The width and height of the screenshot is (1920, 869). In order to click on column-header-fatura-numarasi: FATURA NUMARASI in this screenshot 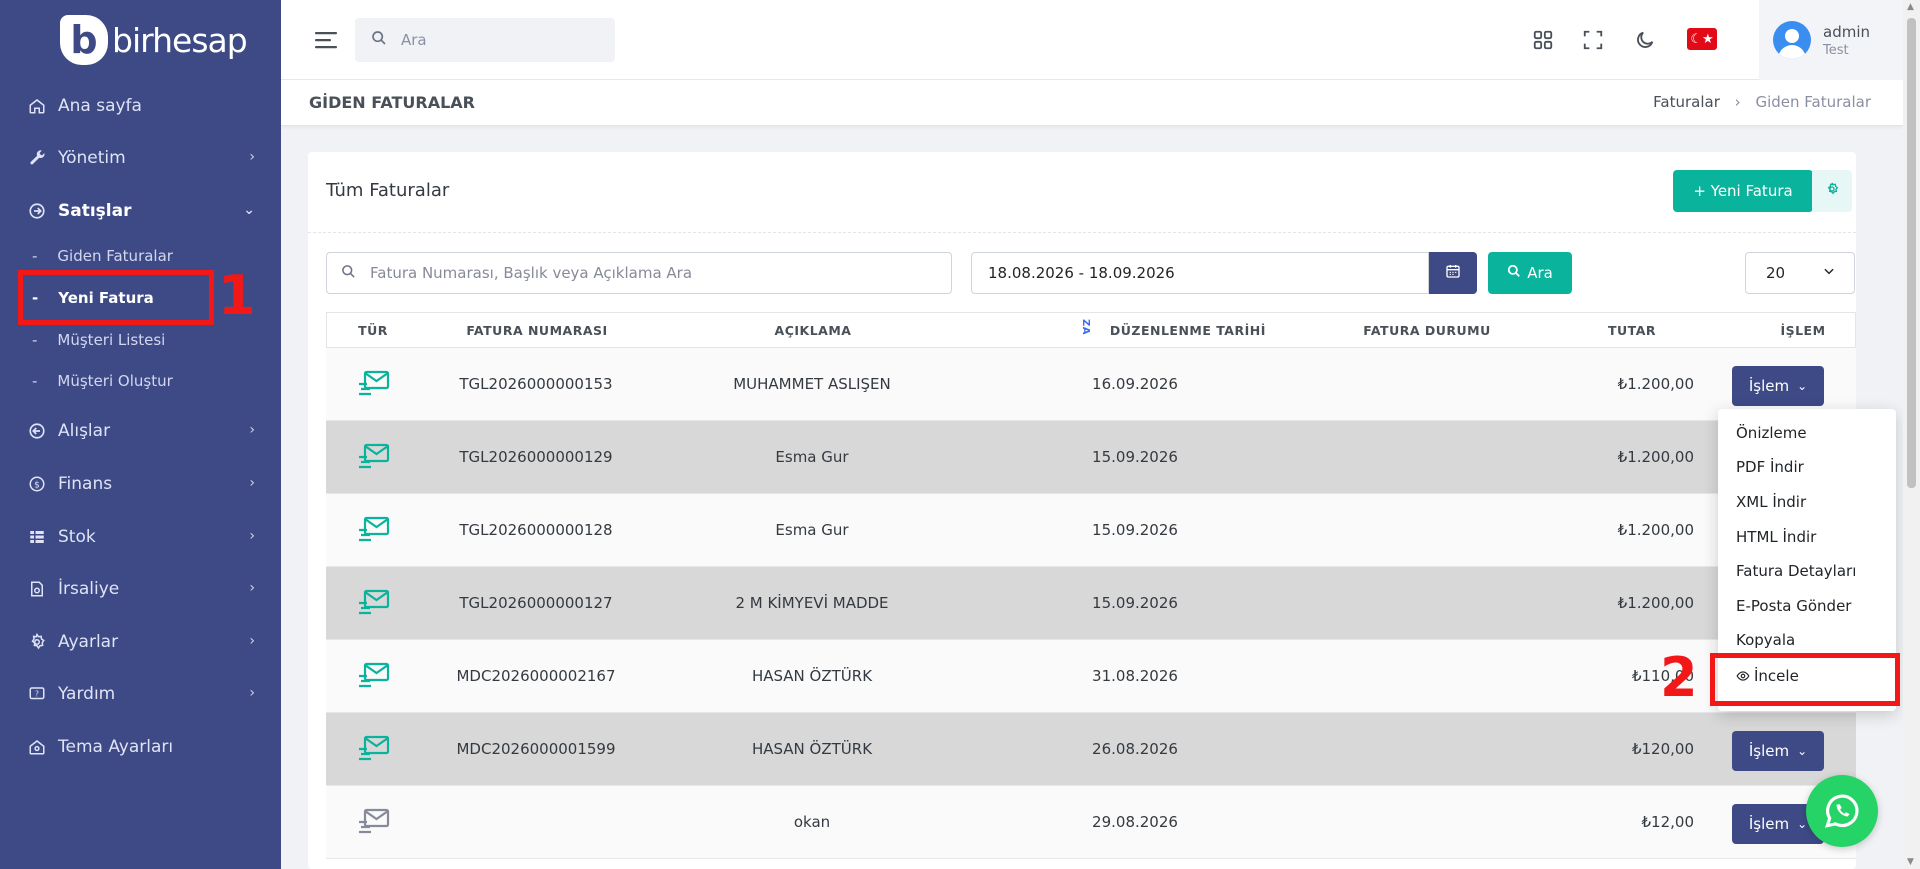, I will do `click(537, 330)`.